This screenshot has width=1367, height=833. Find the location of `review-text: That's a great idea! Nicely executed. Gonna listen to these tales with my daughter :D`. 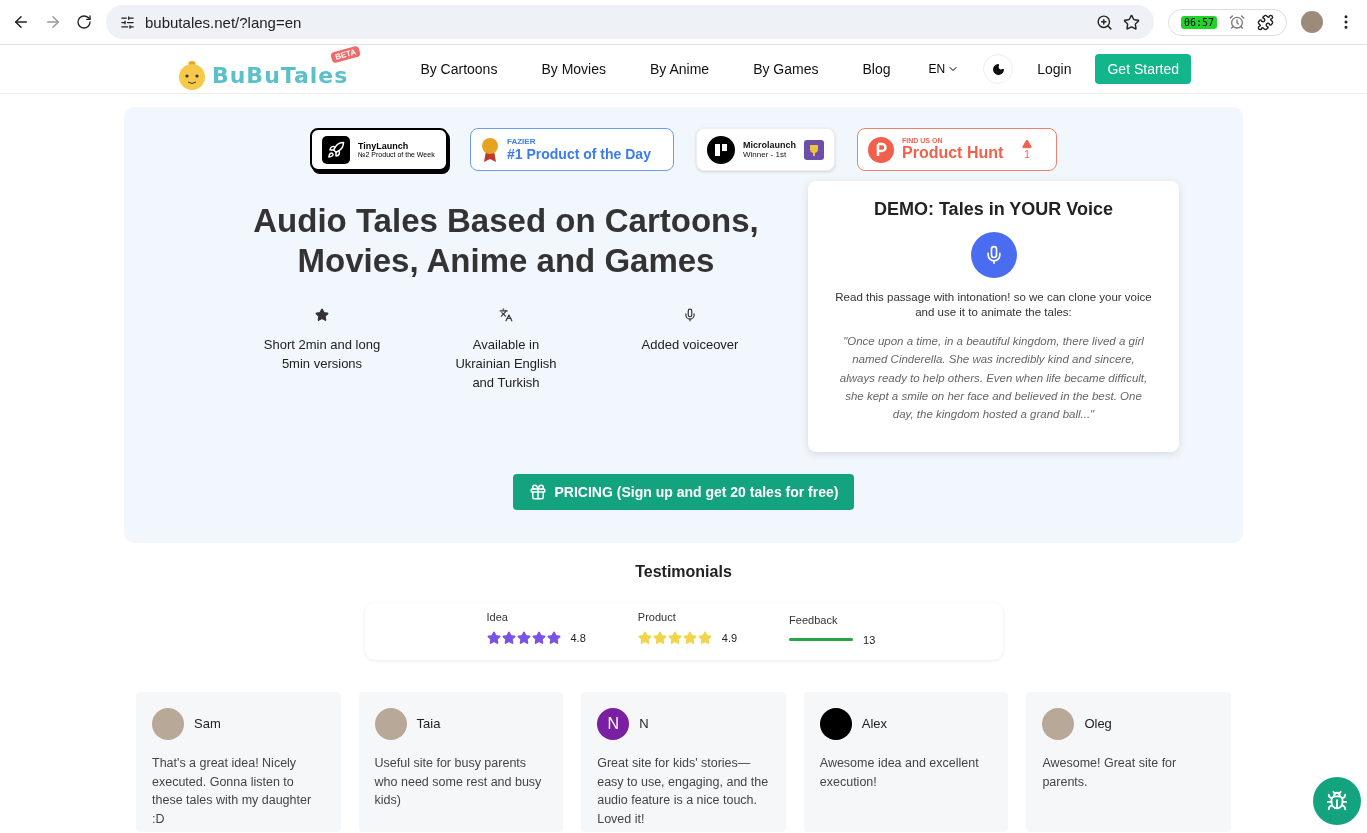

review-text: That's a great idea! Nicely executed. Gonna listen to these tales with my daughter :D is located at coordinates (232, 791).